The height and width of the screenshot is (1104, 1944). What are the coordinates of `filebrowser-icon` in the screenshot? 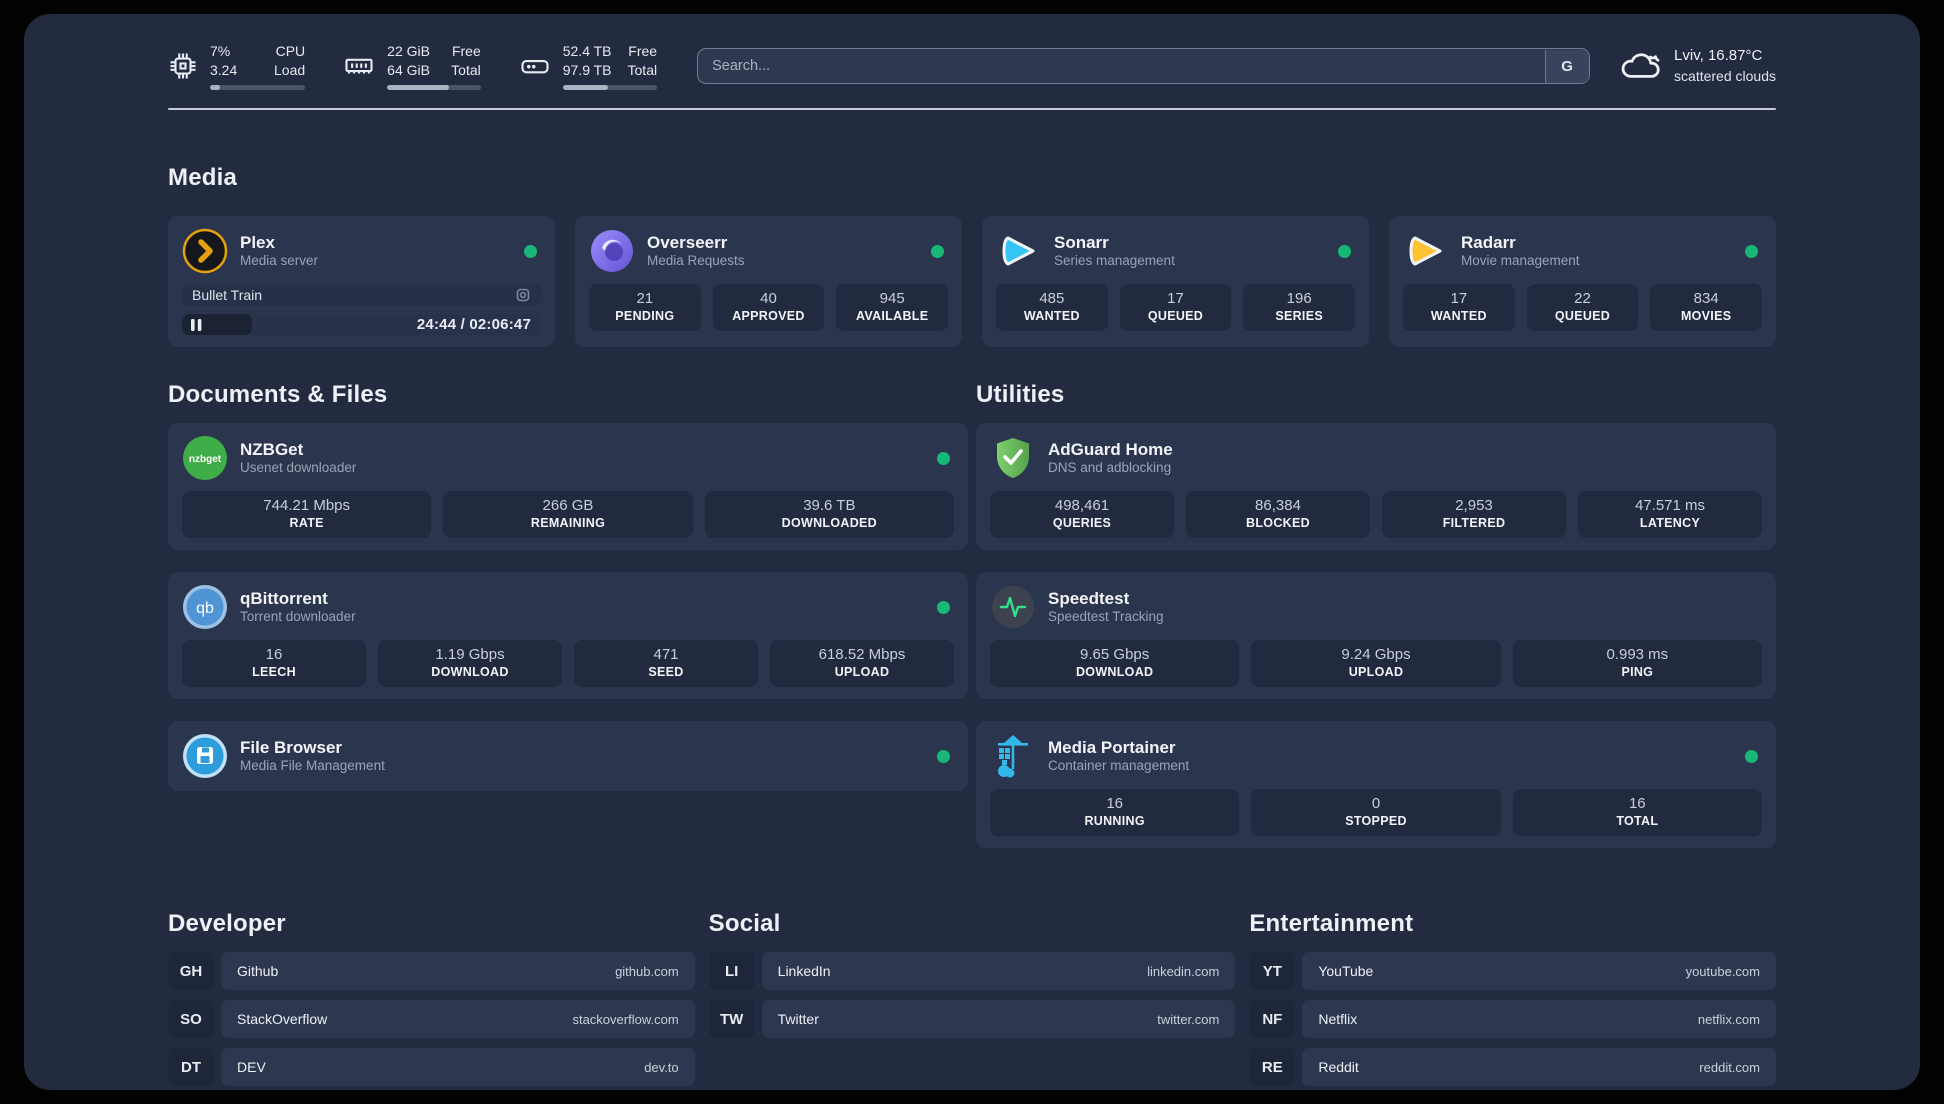 It's located at (205, 756).